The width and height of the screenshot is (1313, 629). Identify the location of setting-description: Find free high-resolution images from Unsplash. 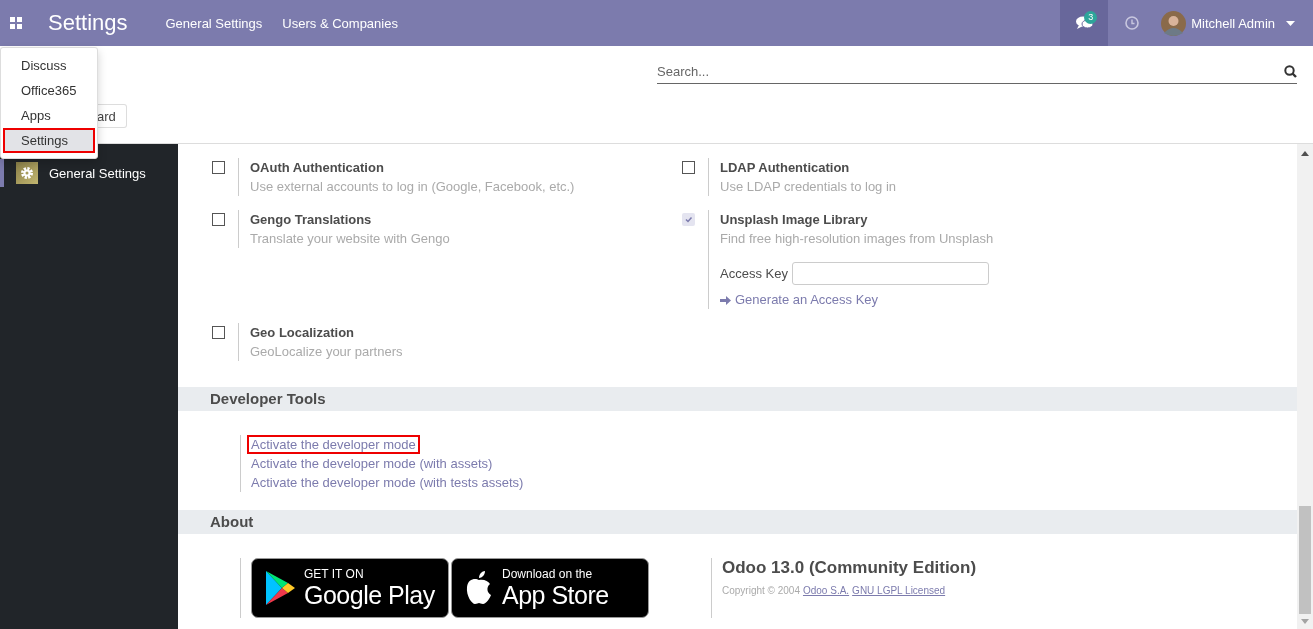
(857, 239).